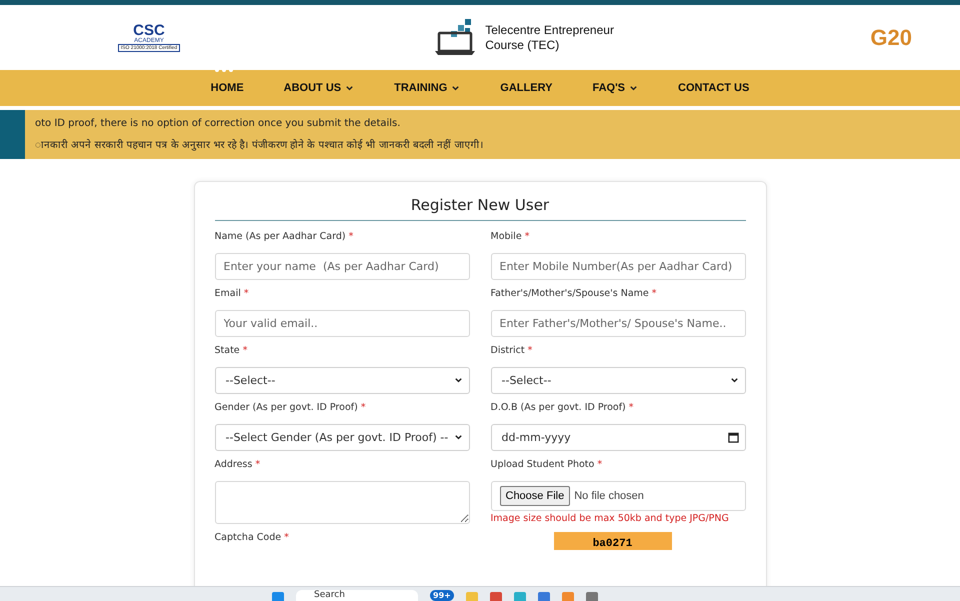 The height and width of the screenshot is (601, 960). What do you see at coordinates (278, 596) in the screenshot?
I see `start-icon` at bounding box center [278, 596].